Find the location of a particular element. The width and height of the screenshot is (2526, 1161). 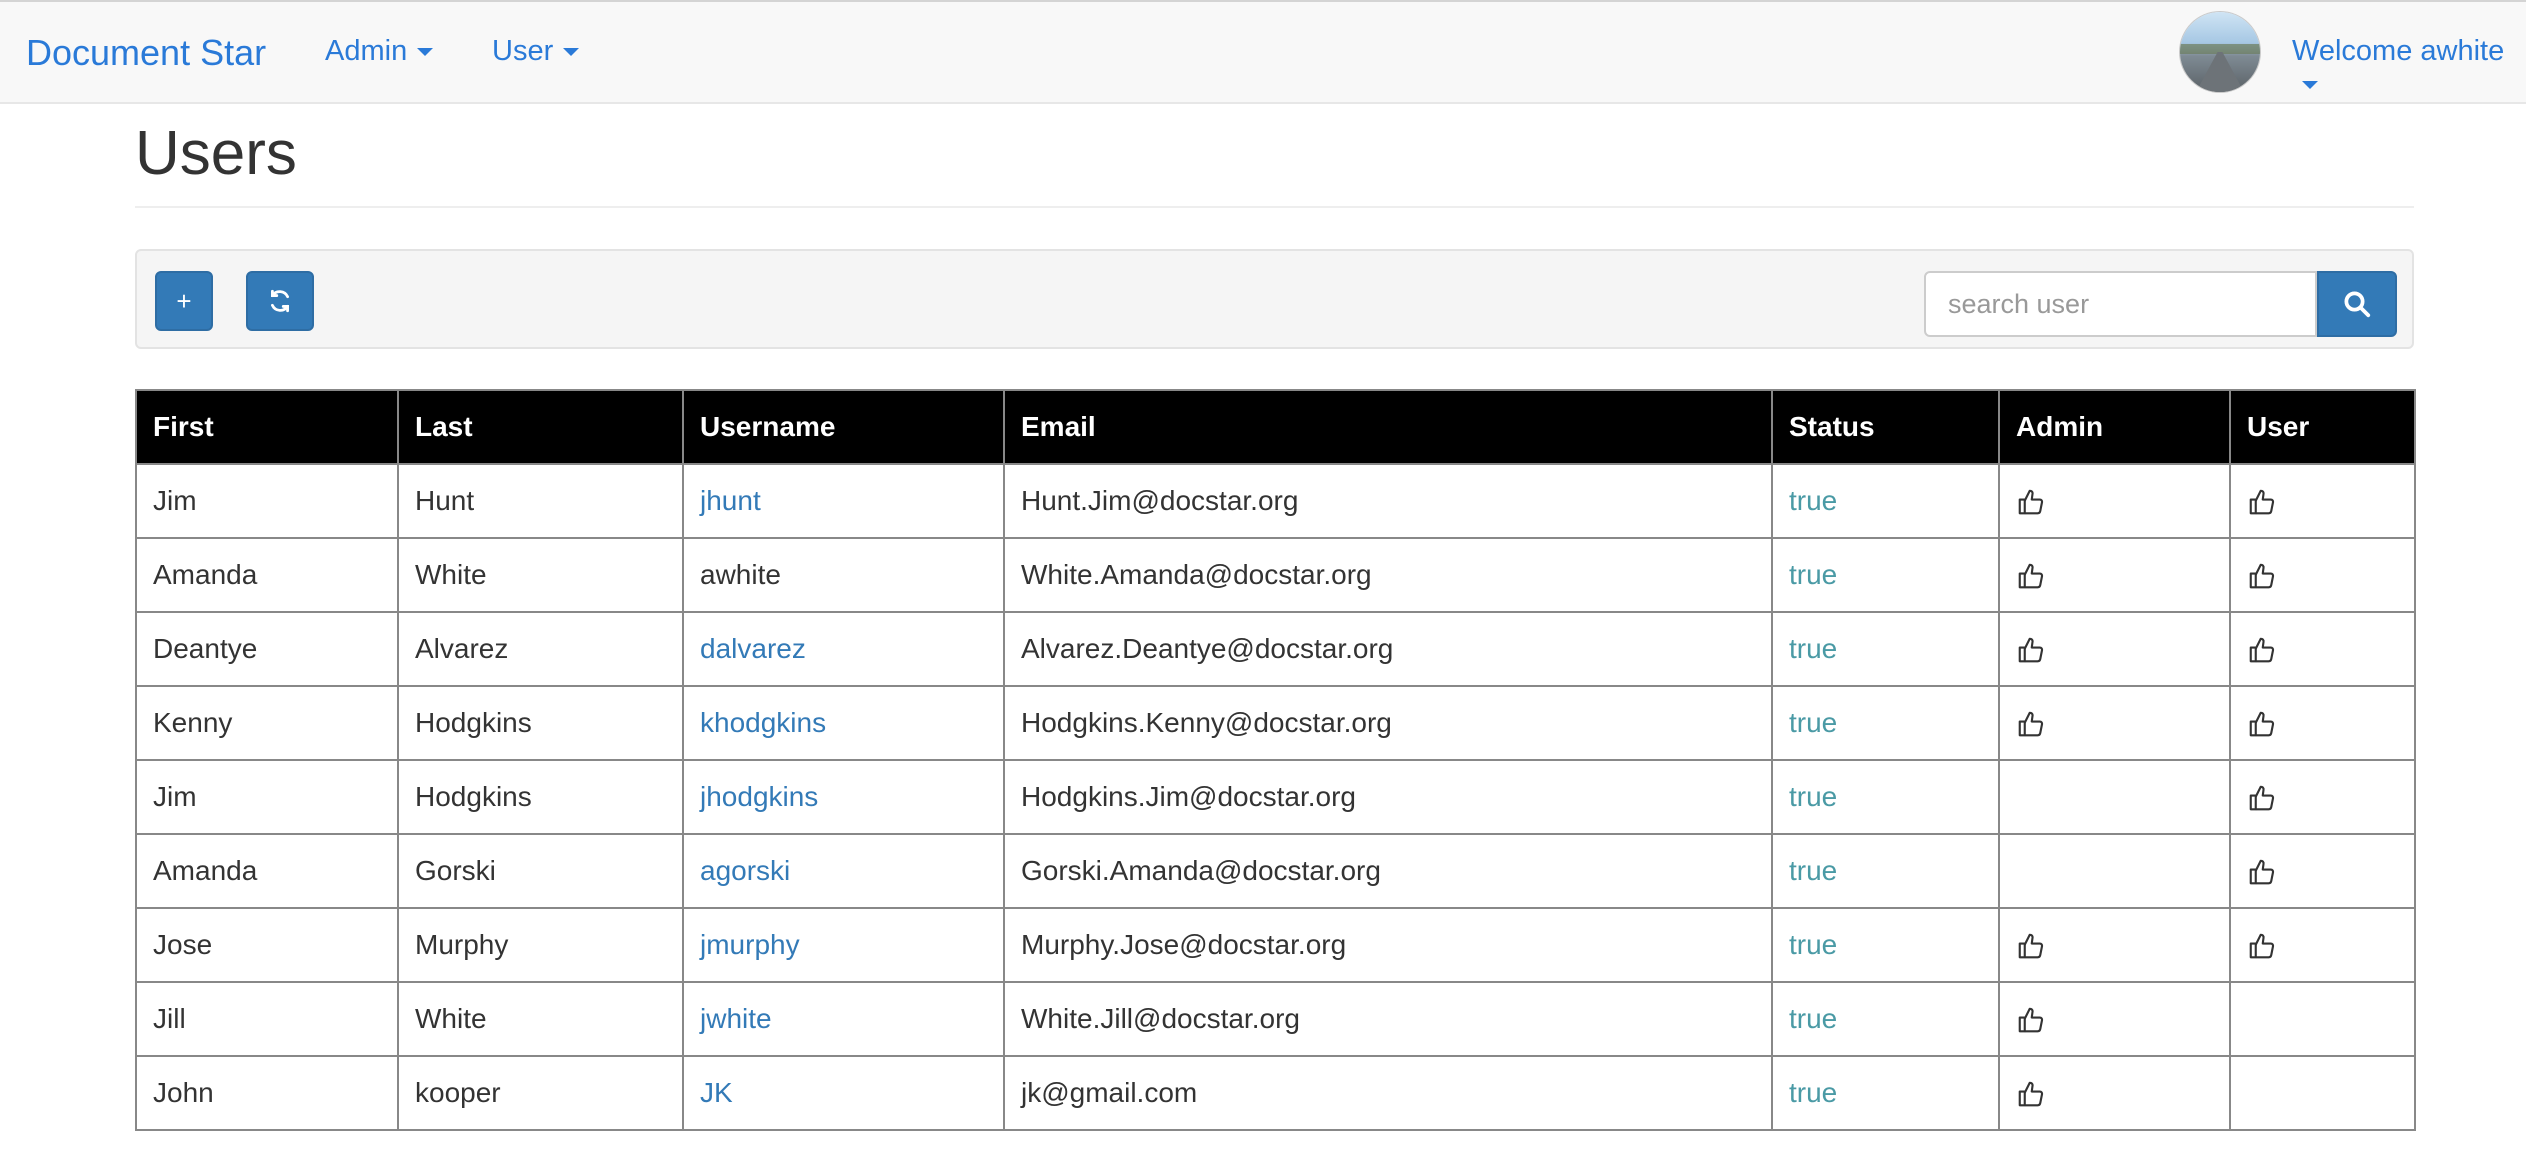

username-link: jhunt is located at coordinates (730, 500).